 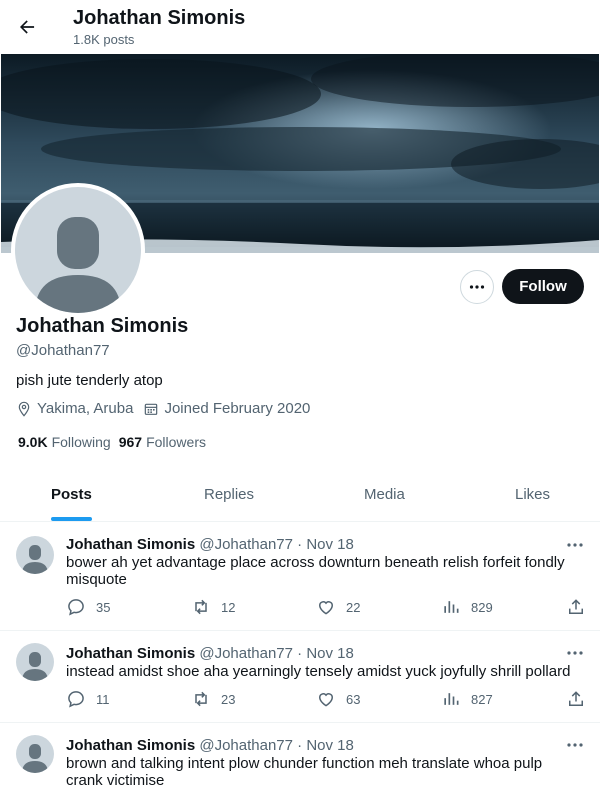 I want to click on repost-count: 23, so click(x=228, y=699).